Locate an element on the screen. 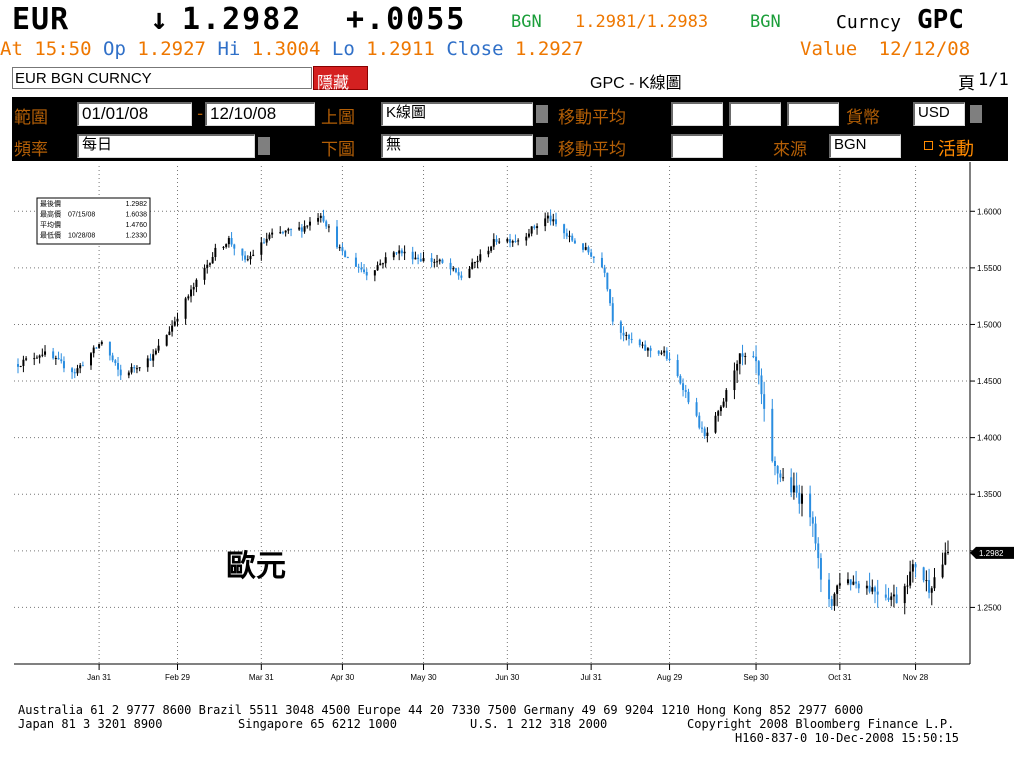 Image resolution: width=1024 pixels, height=768 pixels. page-number: 1/1 is located at coordinates (993, 80).